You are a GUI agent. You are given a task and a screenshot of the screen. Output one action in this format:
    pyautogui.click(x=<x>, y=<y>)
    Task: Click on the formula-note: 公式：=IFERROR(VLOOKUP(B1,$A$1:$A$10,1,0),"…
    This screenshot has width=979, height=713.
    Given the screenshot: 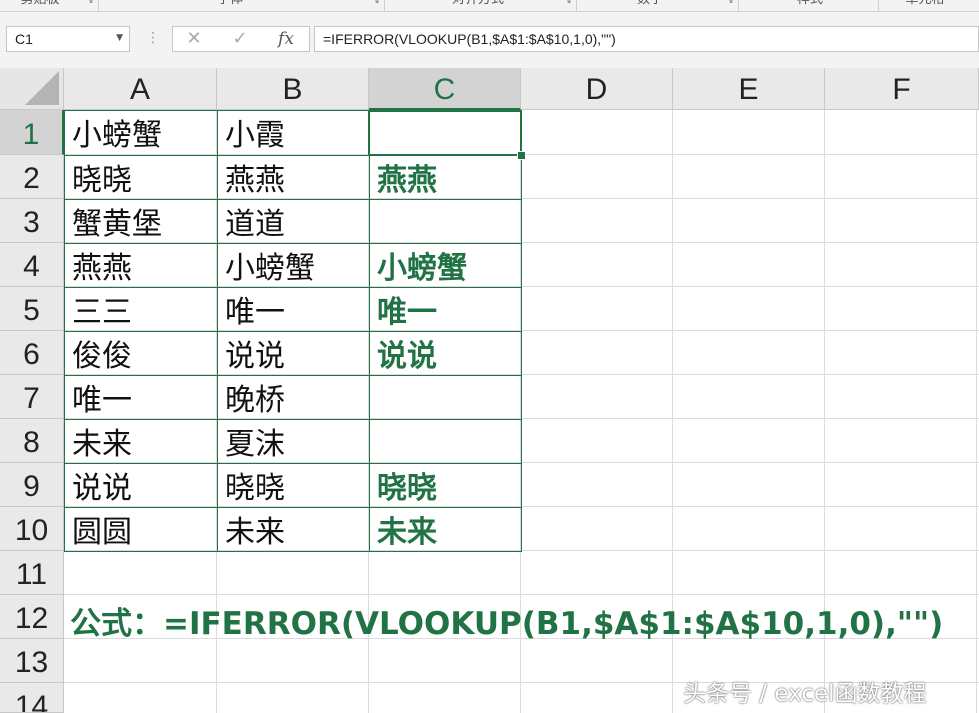 What is the action you would take?
    pyautogui.click(x=507, y=624)
    